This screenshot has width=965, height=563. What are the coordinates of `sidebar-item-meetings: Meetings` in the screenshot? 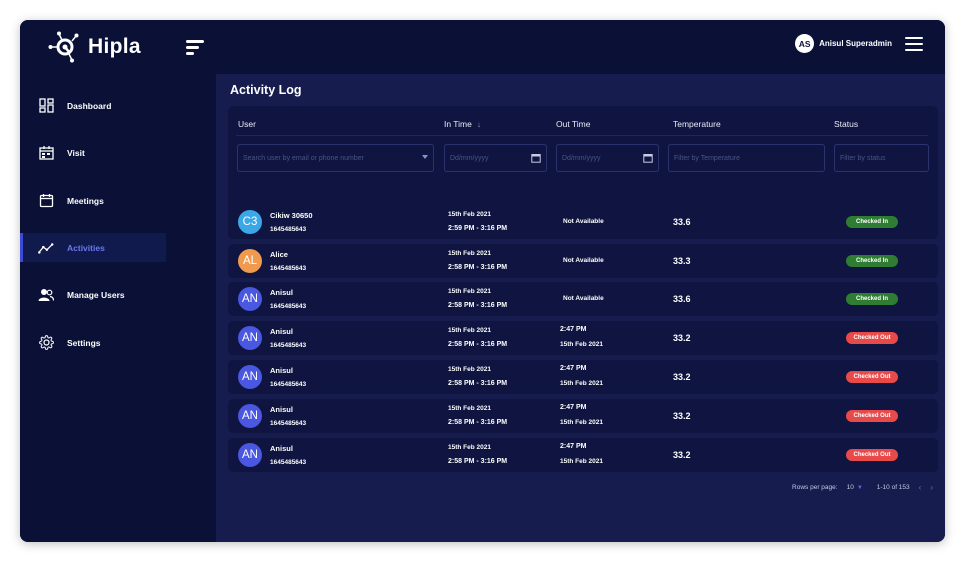 It's located at (93, 200).